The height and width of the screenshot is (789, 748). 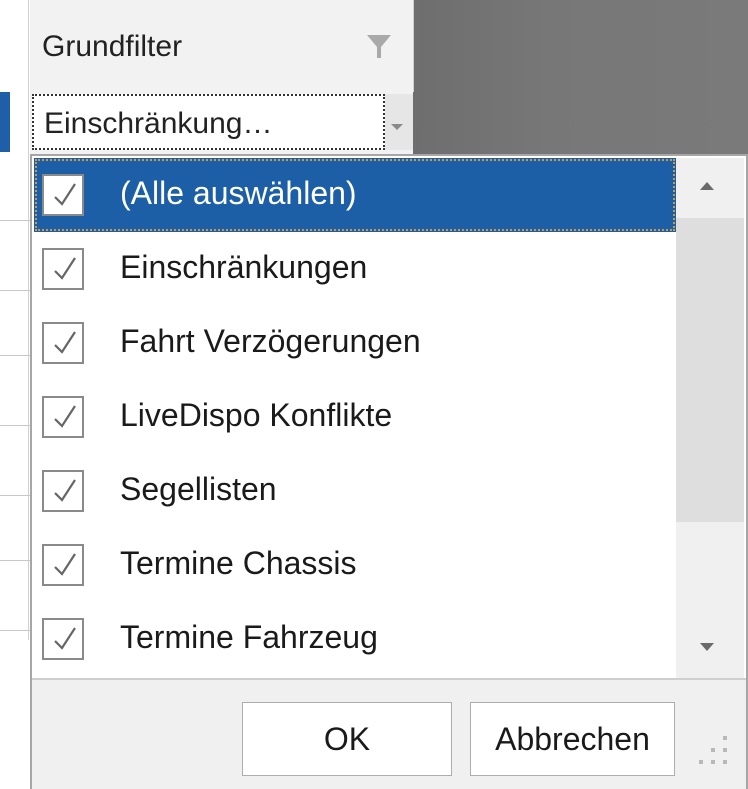 I want to click on ok-button: OK, so click(x=347, y=739).